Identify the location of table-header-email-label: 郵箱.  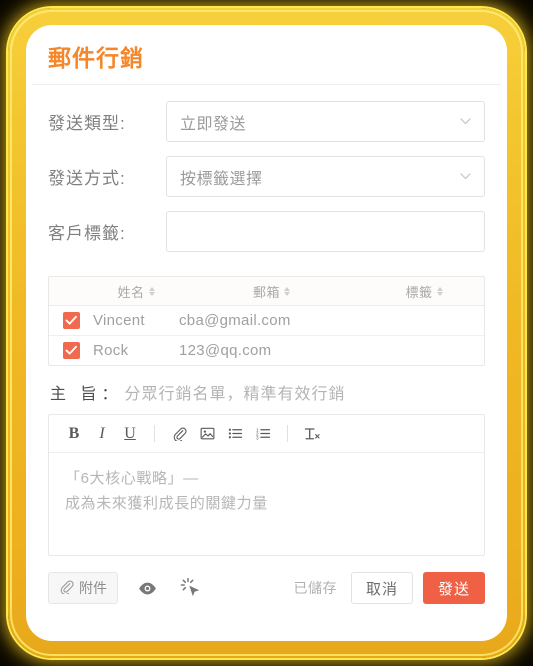
(266, 292).